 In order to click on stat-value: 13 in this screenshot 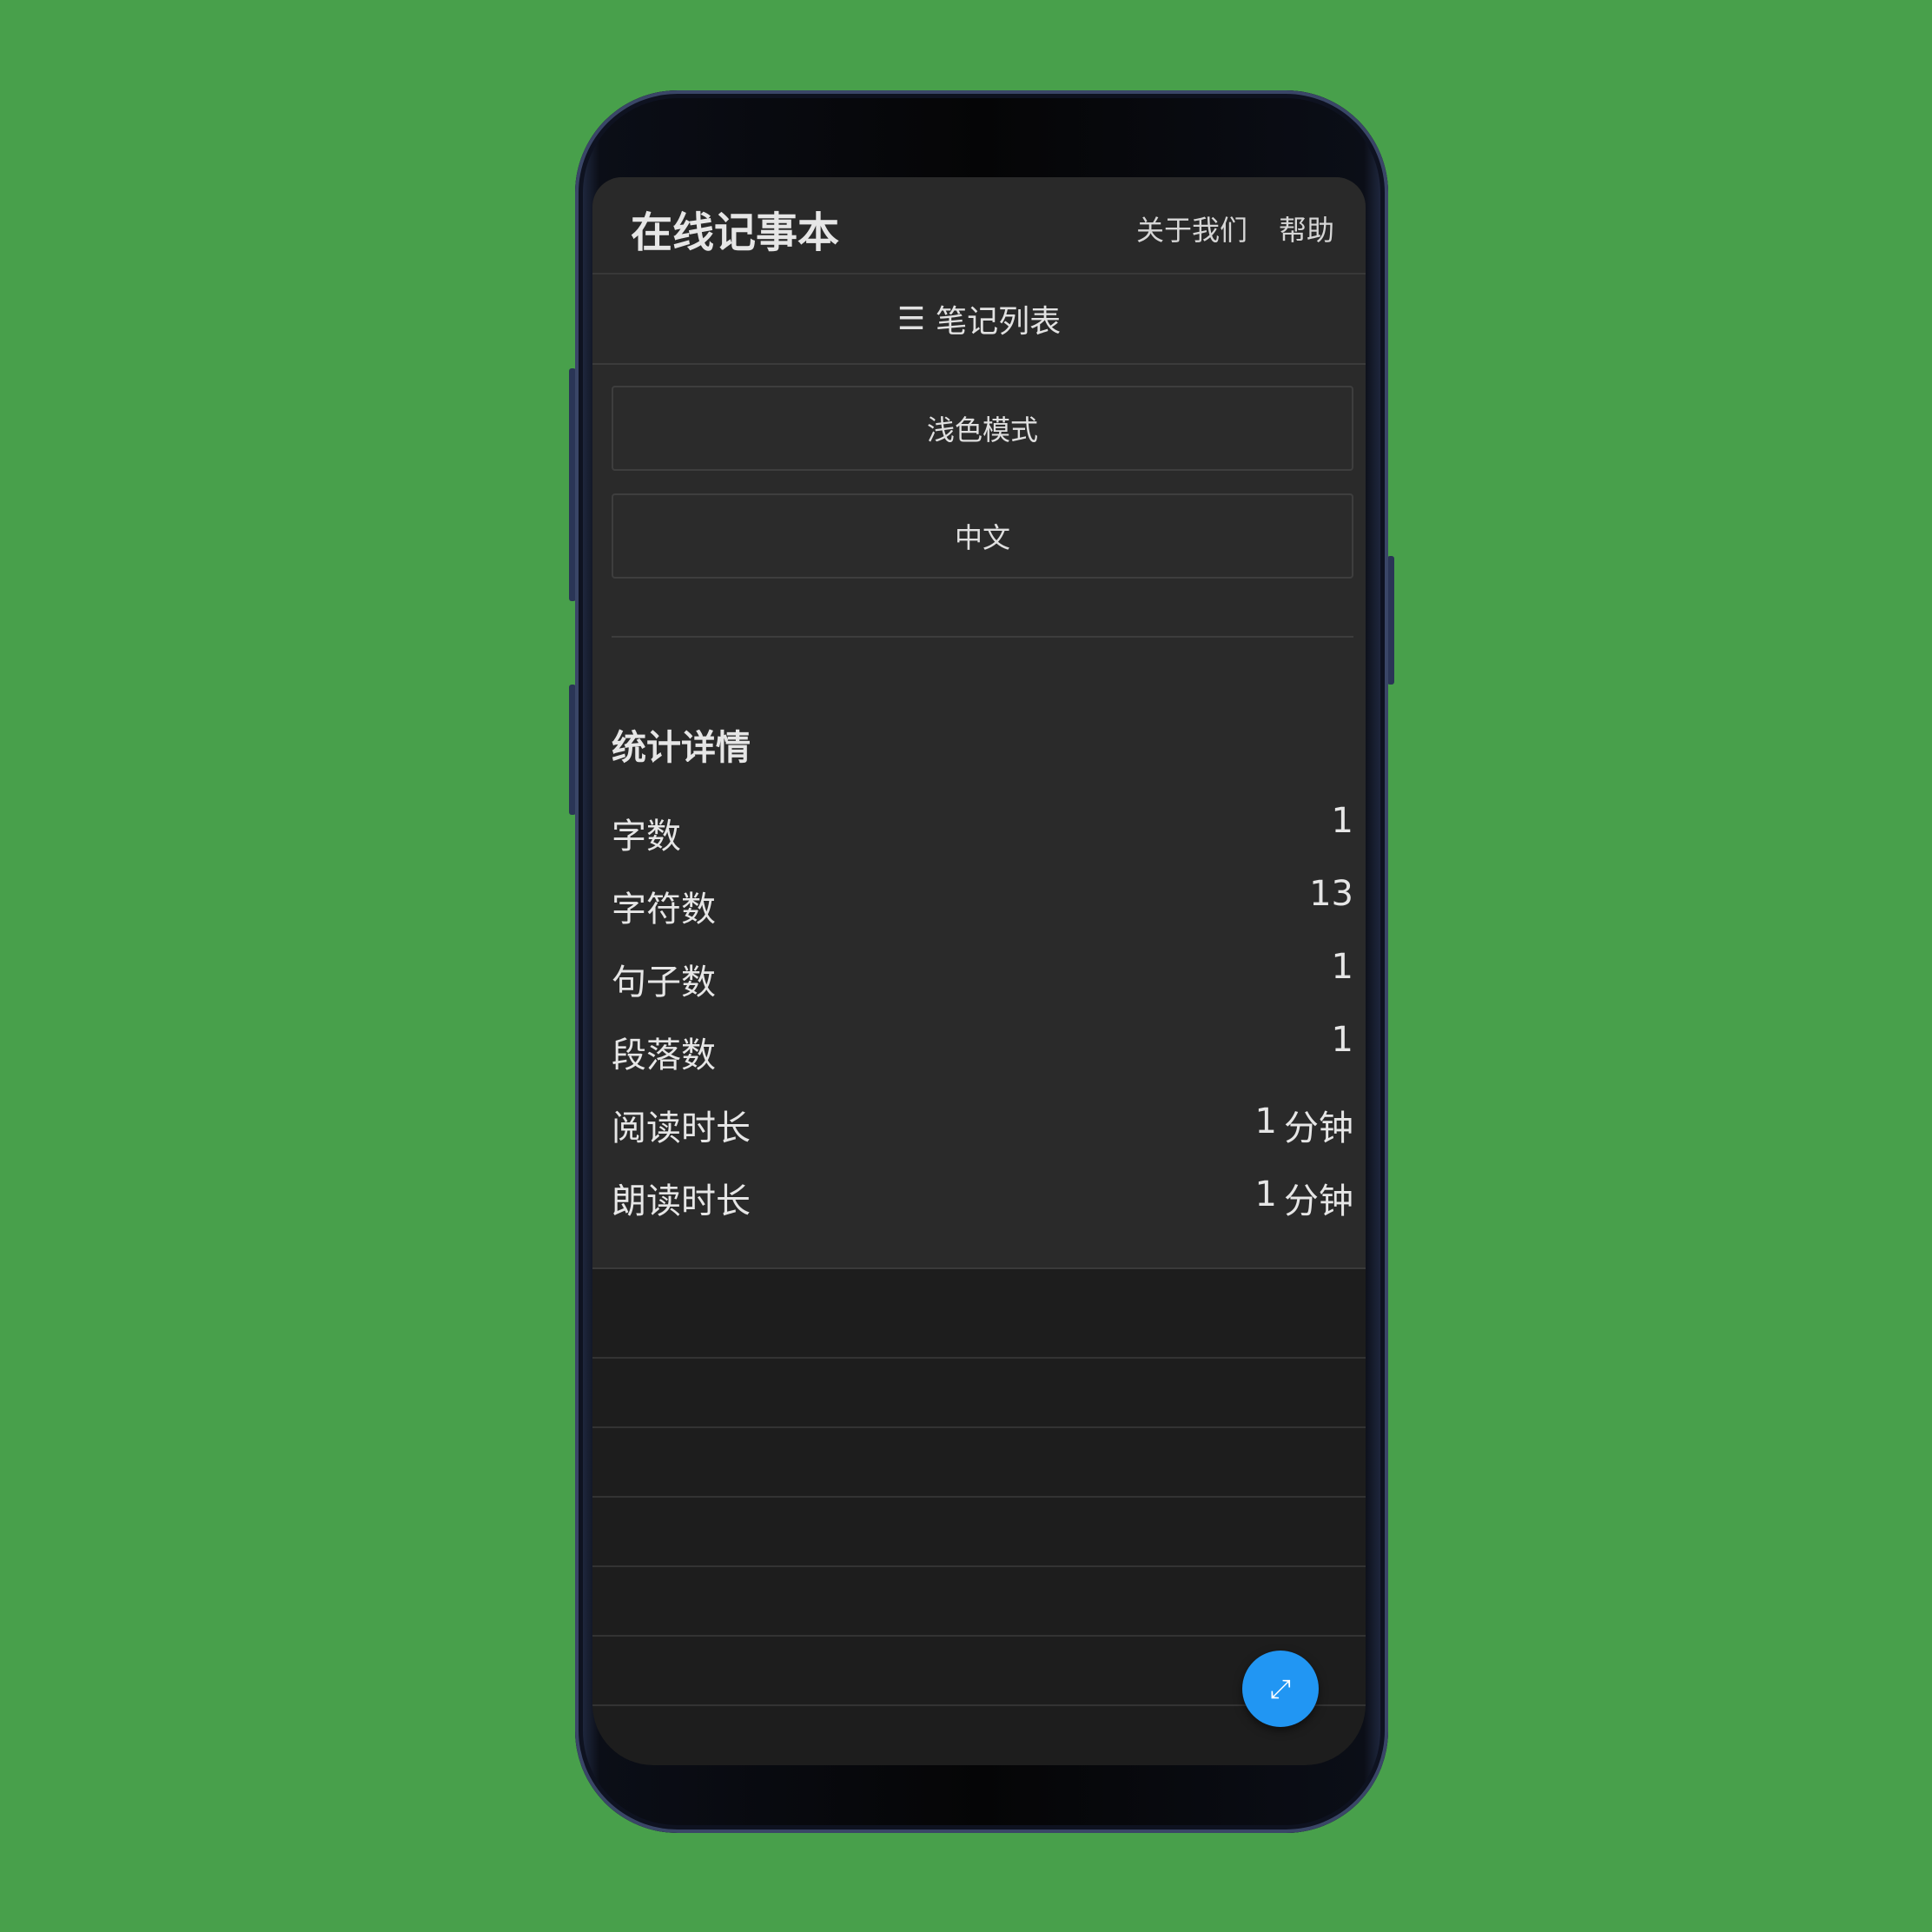, I will do `click(1331, 894)`.